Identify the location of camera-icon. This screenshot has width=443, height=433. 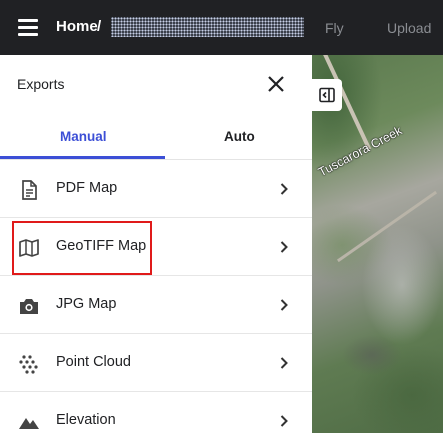
(29, 306).